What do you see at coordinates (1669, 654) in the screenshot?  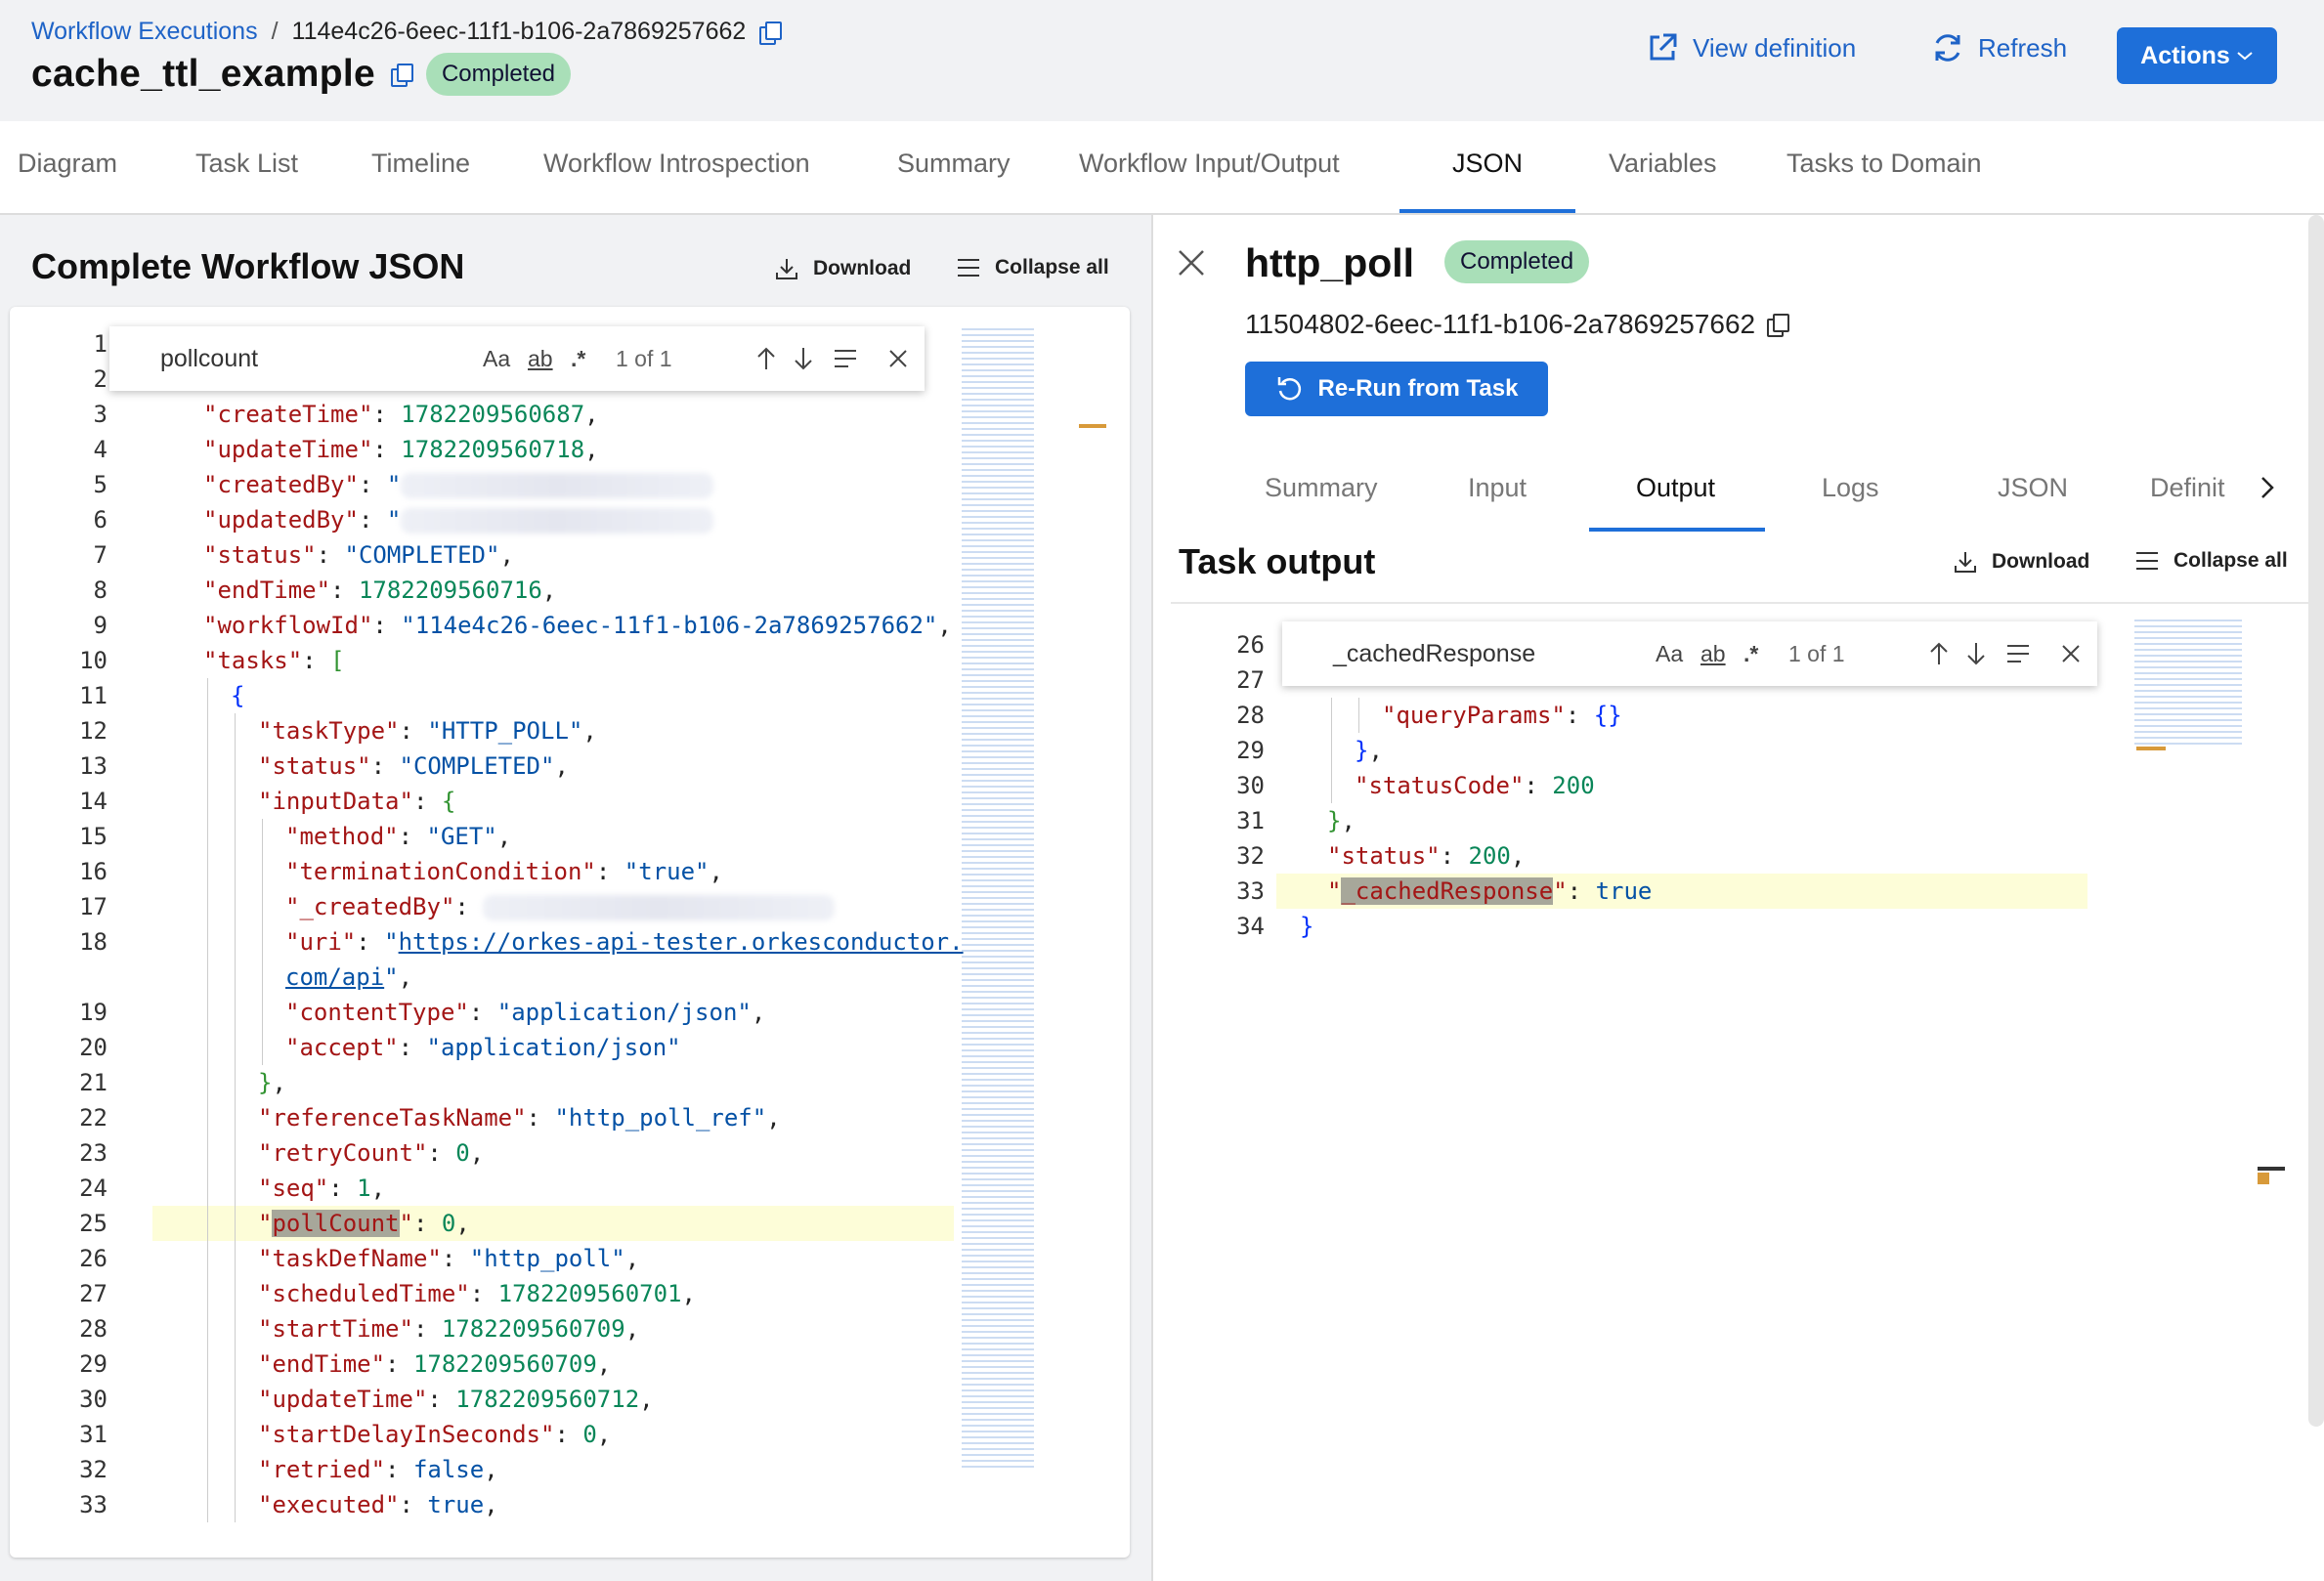 I see `output-match-case-toggle: Aa` at bounding box center [1669, 654].